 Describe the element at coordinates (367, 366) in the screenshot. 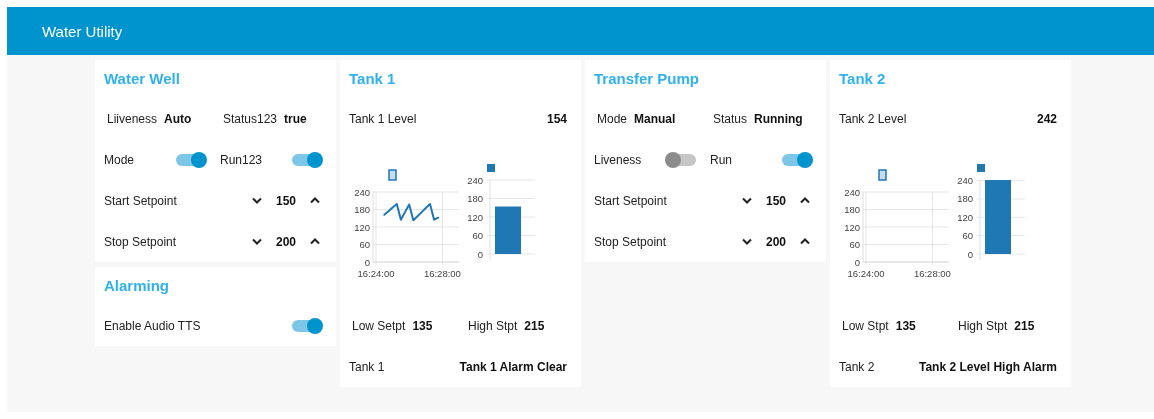

I see `field-label: Tank 1` at that location.